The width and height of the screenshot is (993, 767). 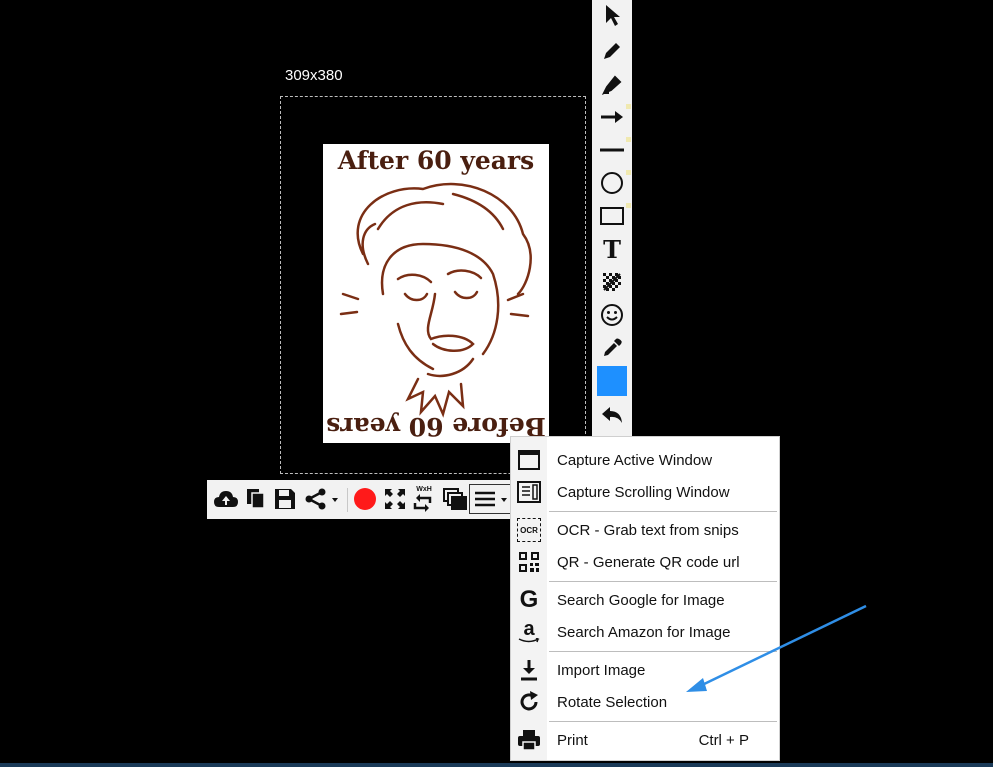 I want to click on captured-image: After 60 years Before 60 years, so click(x=436, y=293).